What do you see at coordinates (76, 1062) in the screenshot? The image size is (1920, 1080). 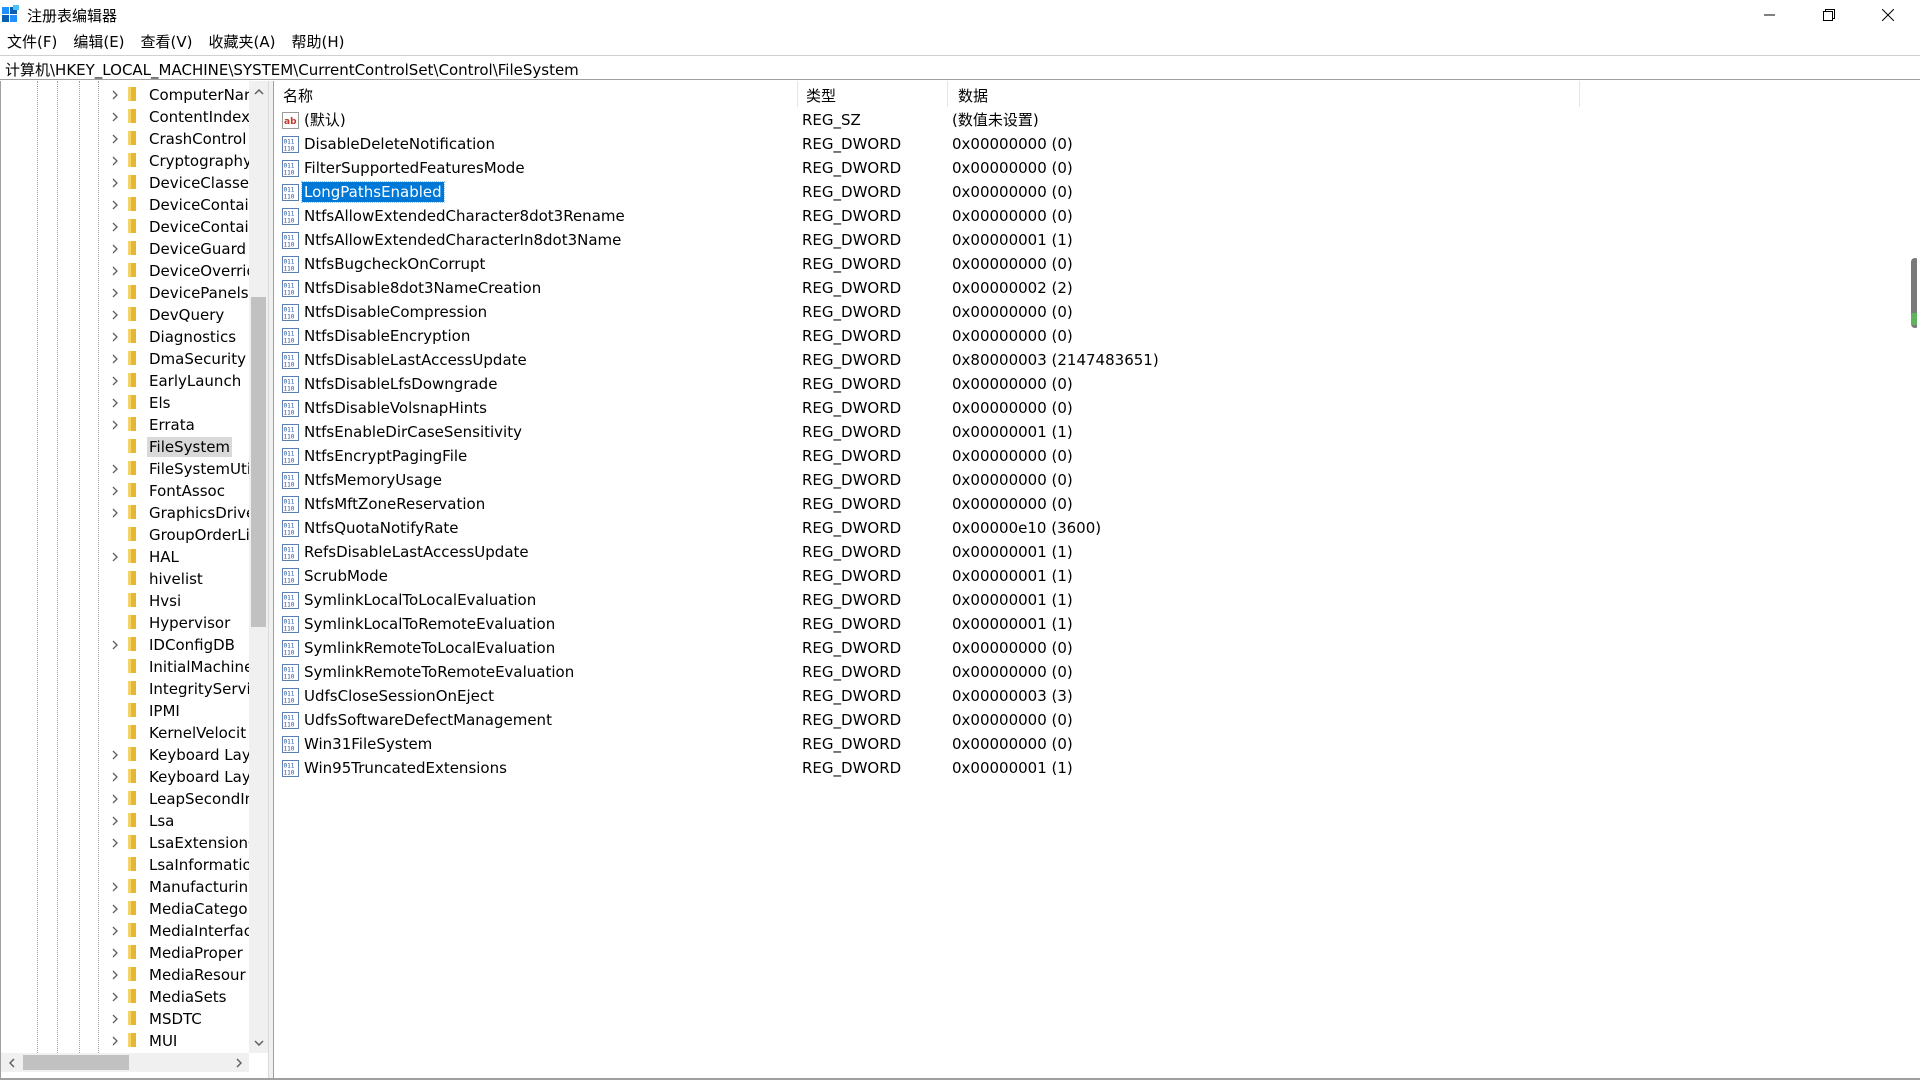 I see `tree-hscroll-thumb` at bounding box center [76, 1062].